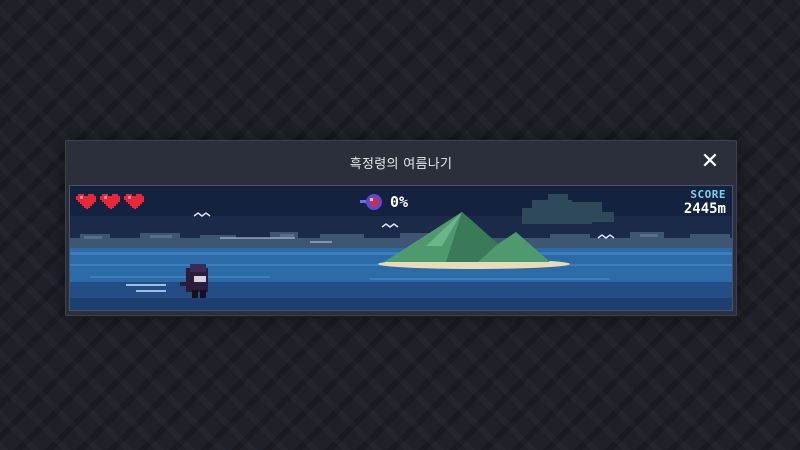 This screenshot has height=450, width=800. Describe the element at coordinates (401, 240) in the screenshot. I see `horizon-clouds` at that location.